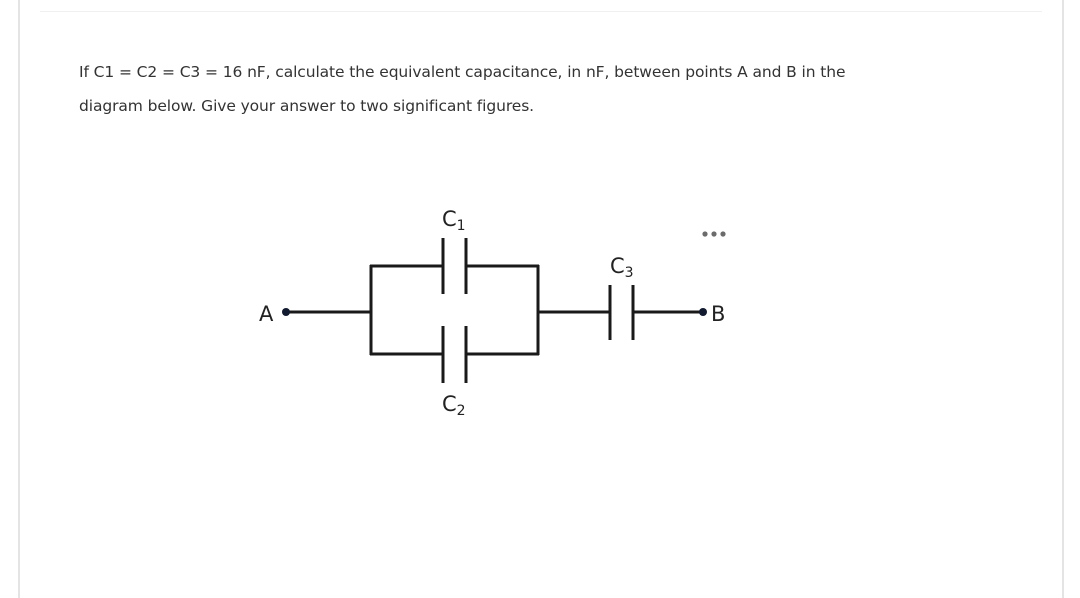 The width and height of the screenshot is (1080, 598). I want to click on capacitor-c3-label: C3, so click(622, 267).